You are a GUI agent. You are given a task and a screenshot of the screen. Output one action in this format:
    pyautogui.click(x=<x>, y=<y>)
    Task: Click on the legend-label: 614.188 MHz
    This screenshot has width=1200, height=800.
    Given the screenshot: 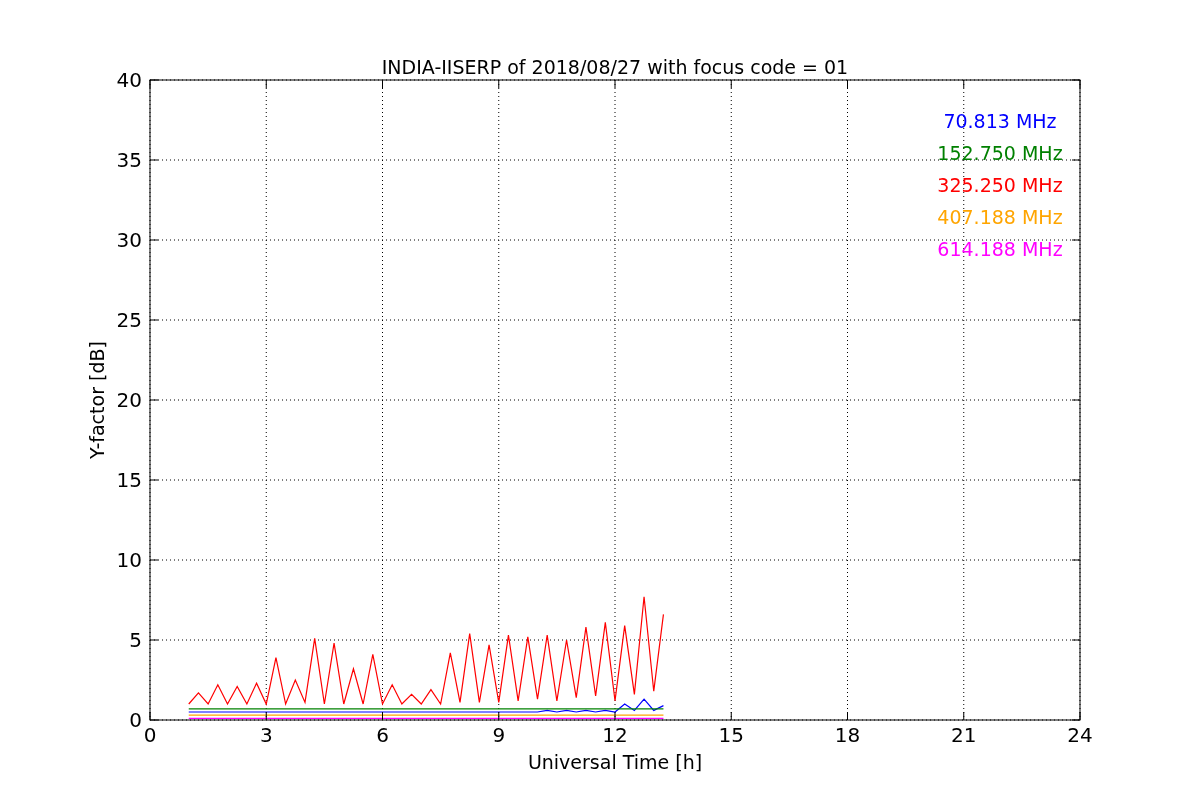 What is the action you would take?
    pyautogui.click(x=1000, y=249)
    